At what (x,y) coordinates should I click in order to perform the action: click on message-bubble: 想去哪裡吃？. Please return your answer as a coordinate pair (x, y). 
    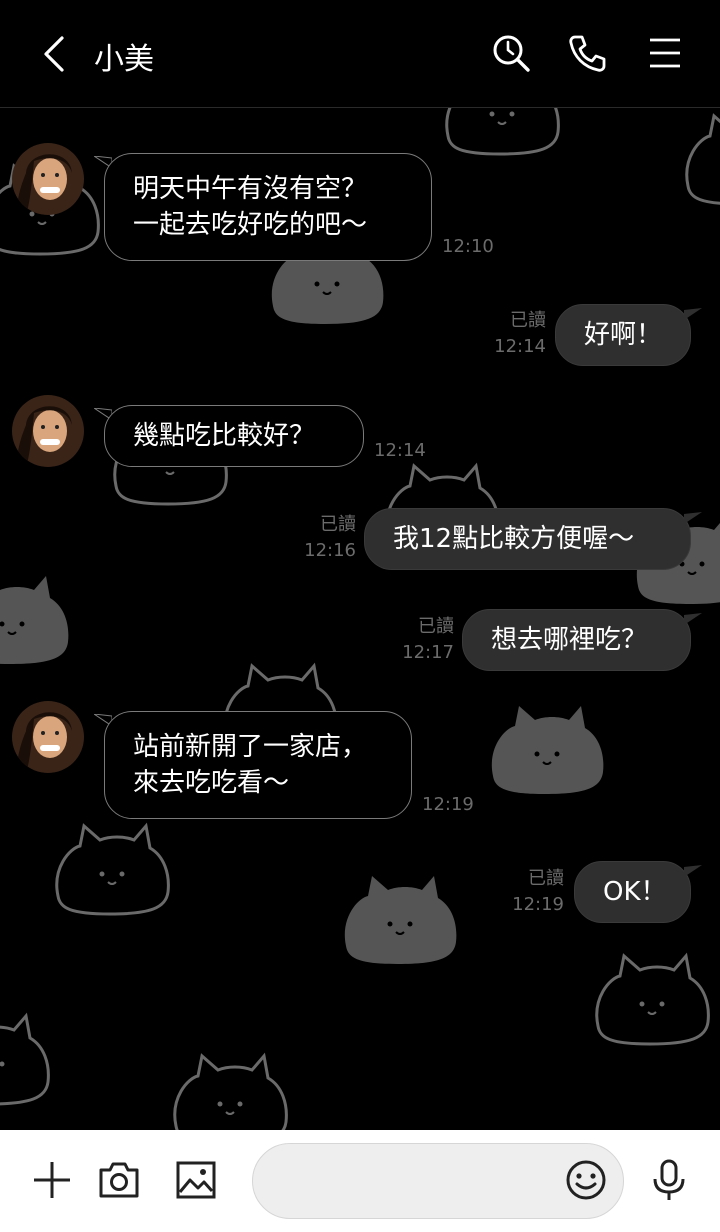
    Looking at the image, I should click on (576, 640).